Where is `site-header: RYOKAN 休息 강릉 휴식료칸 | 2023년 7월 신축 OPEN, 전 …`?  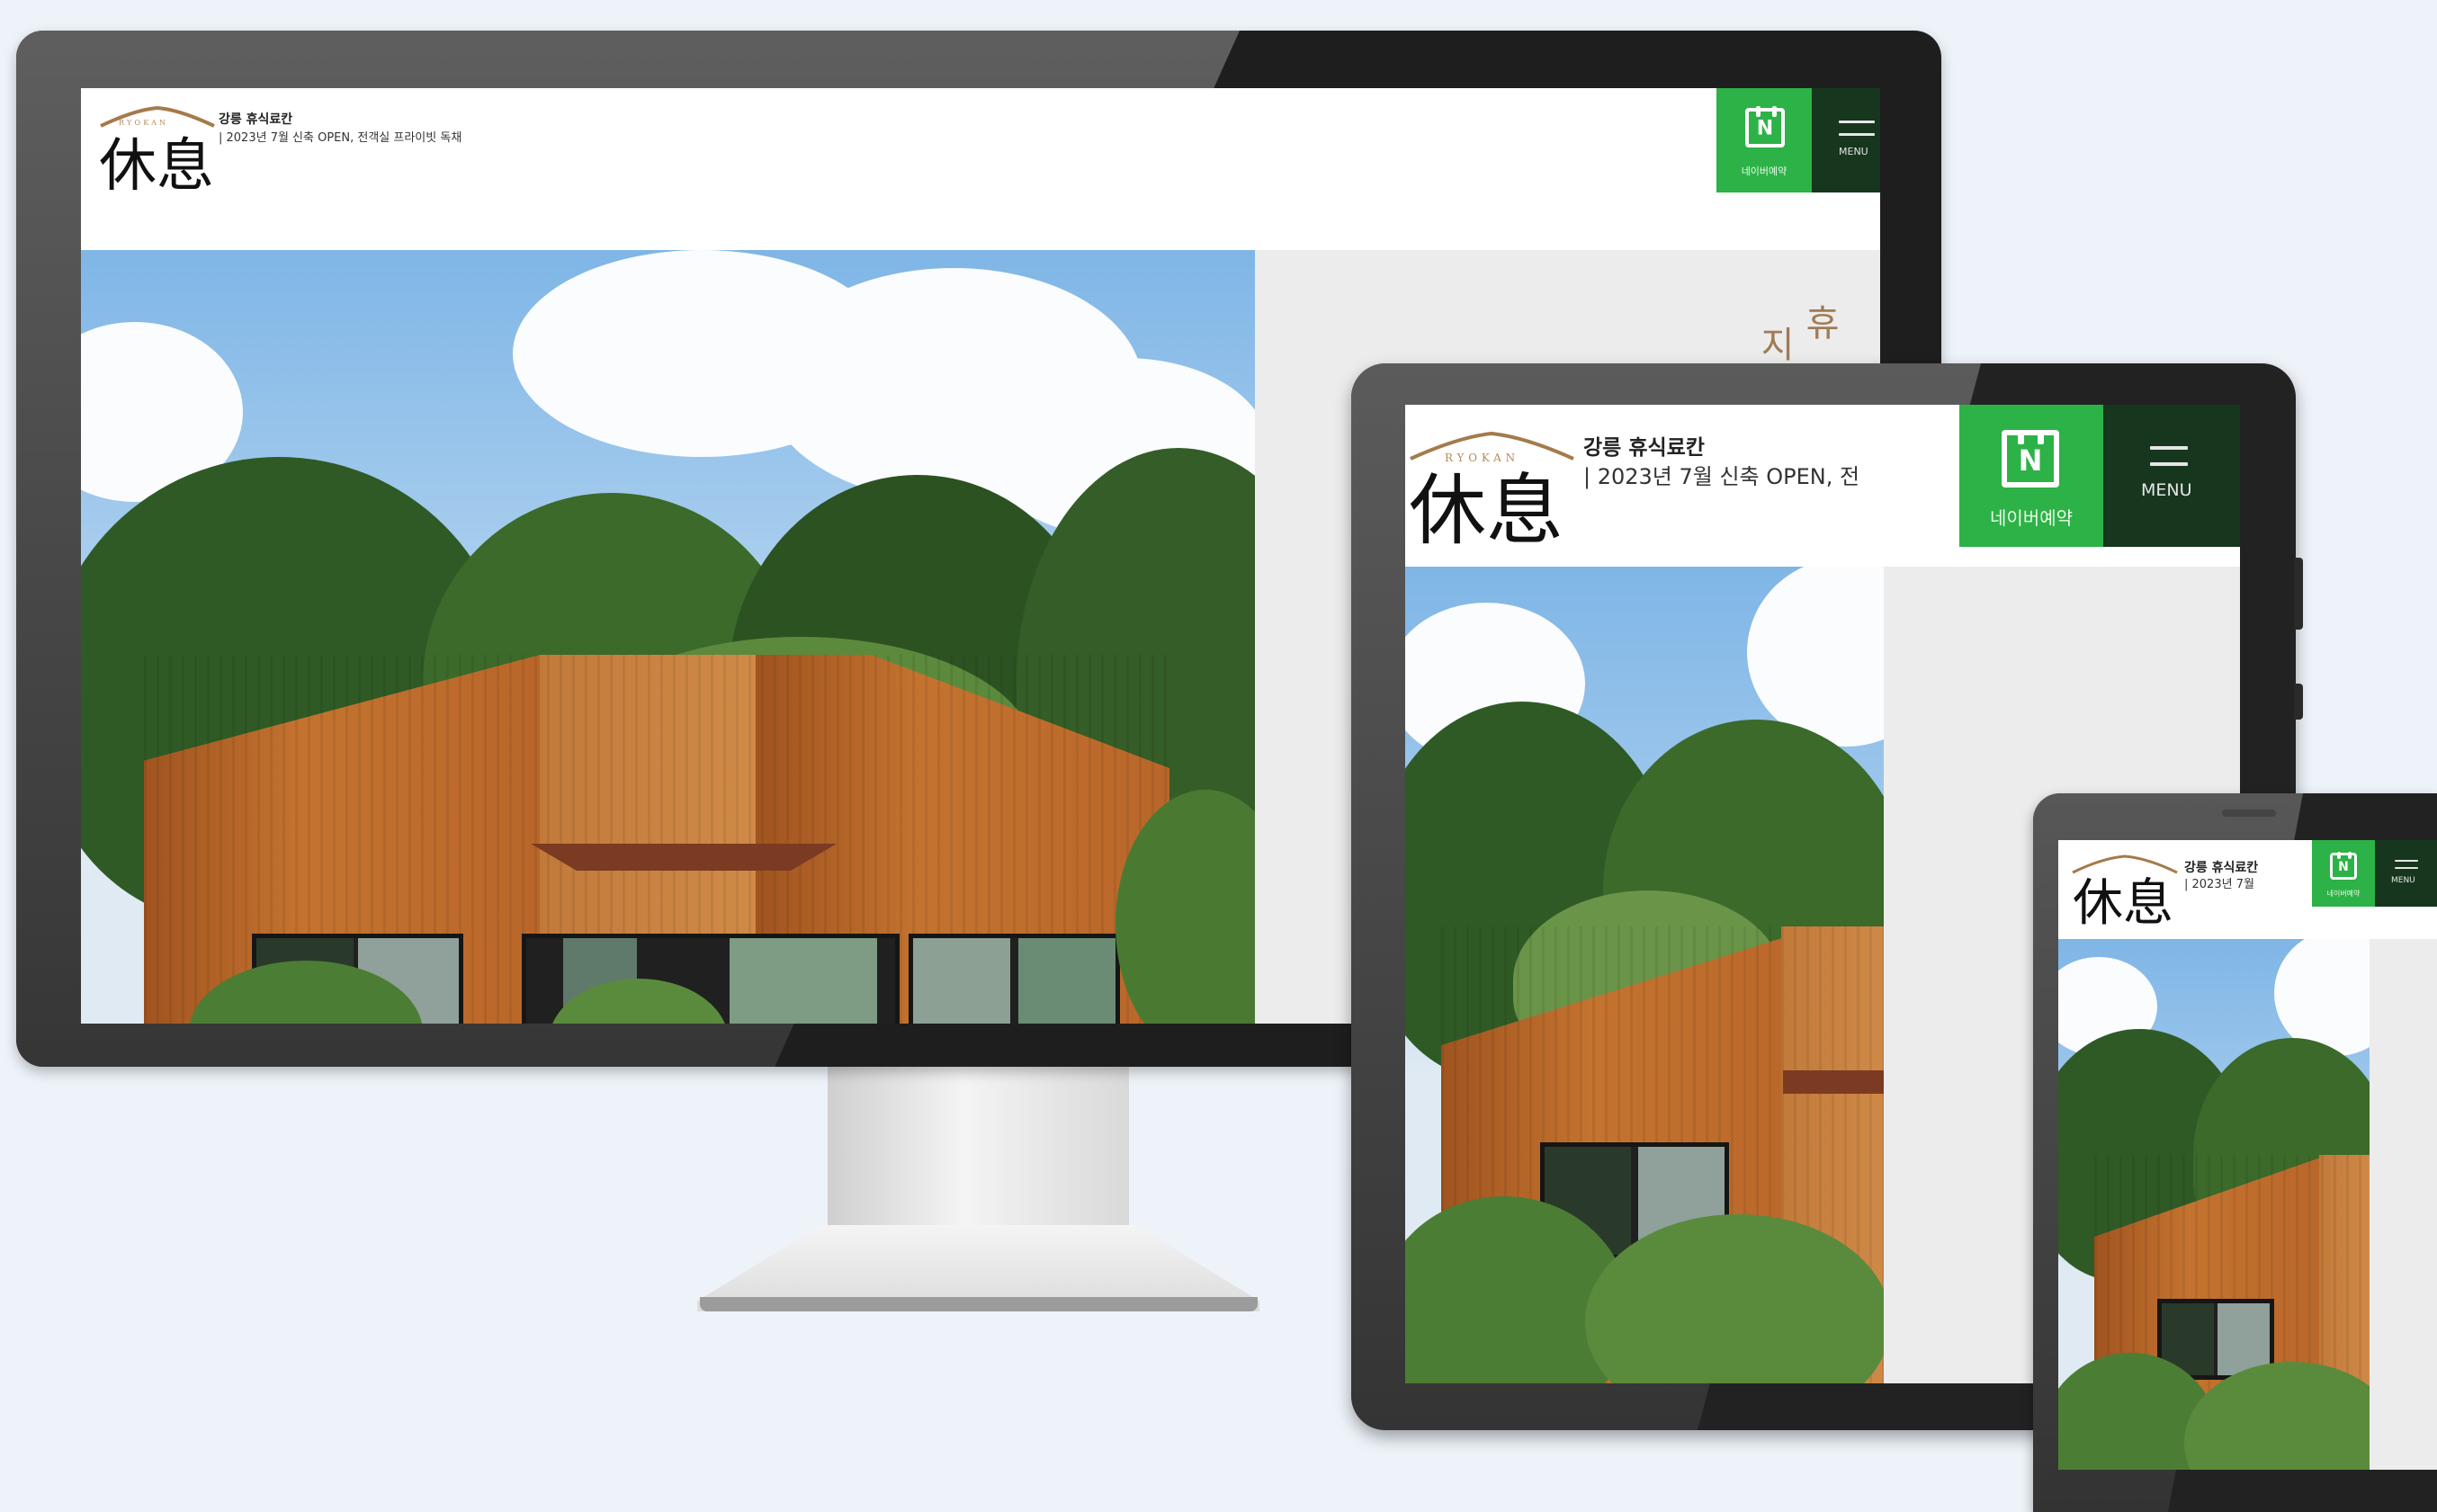 site-header: RYOKAN 休息 강릉 휴식료칸 | 2023년 7월 신축 OPEN, 전 … is located at coordinates (1822, 486).